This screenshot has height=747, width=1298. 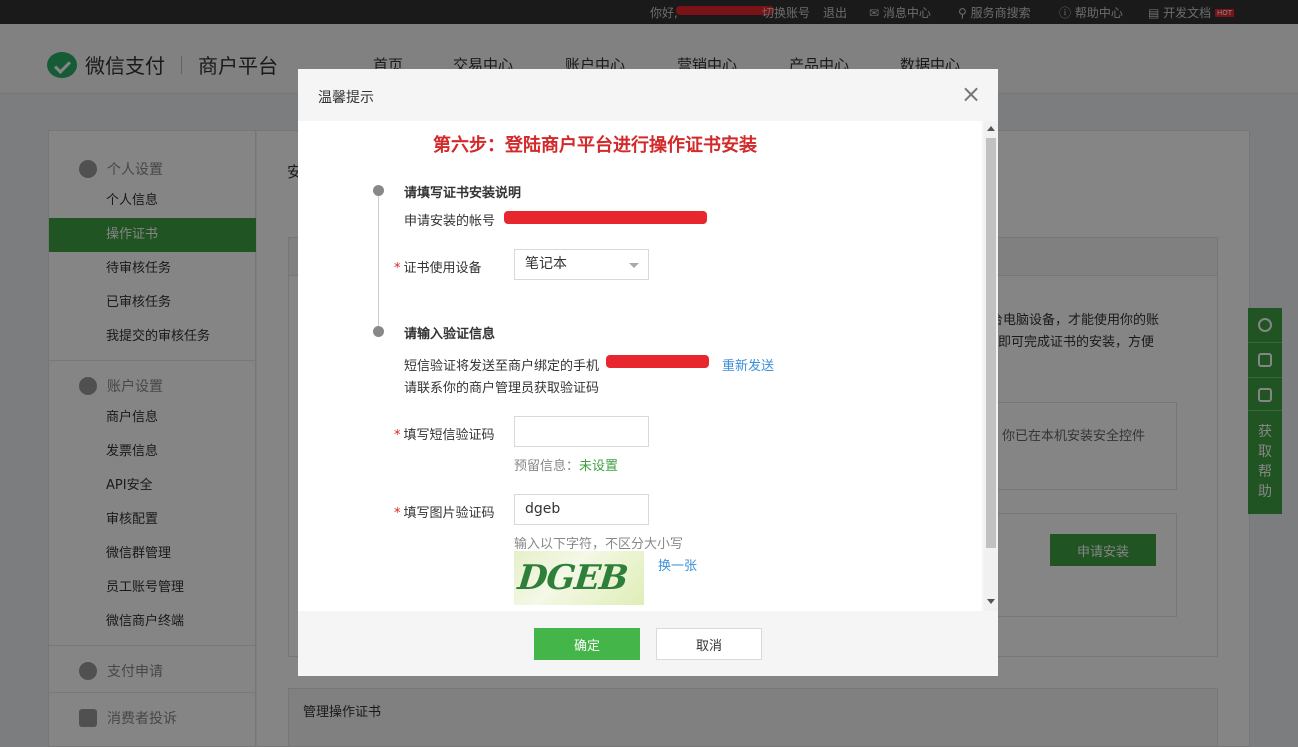 What do you see at coordinates (991, 343) in the screenshot?
I see `scrollbar-thumb` at bounding box center [991, 343].